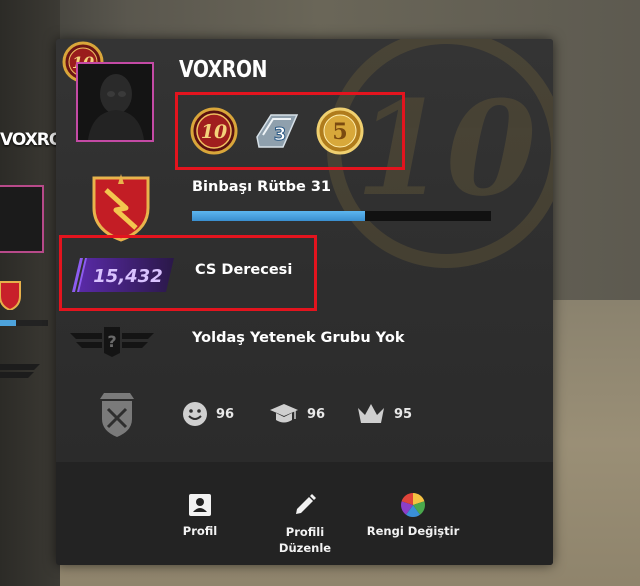 This screenshot has width=640, height=586. I want to click on background-xp-bar, so click(24, 323).